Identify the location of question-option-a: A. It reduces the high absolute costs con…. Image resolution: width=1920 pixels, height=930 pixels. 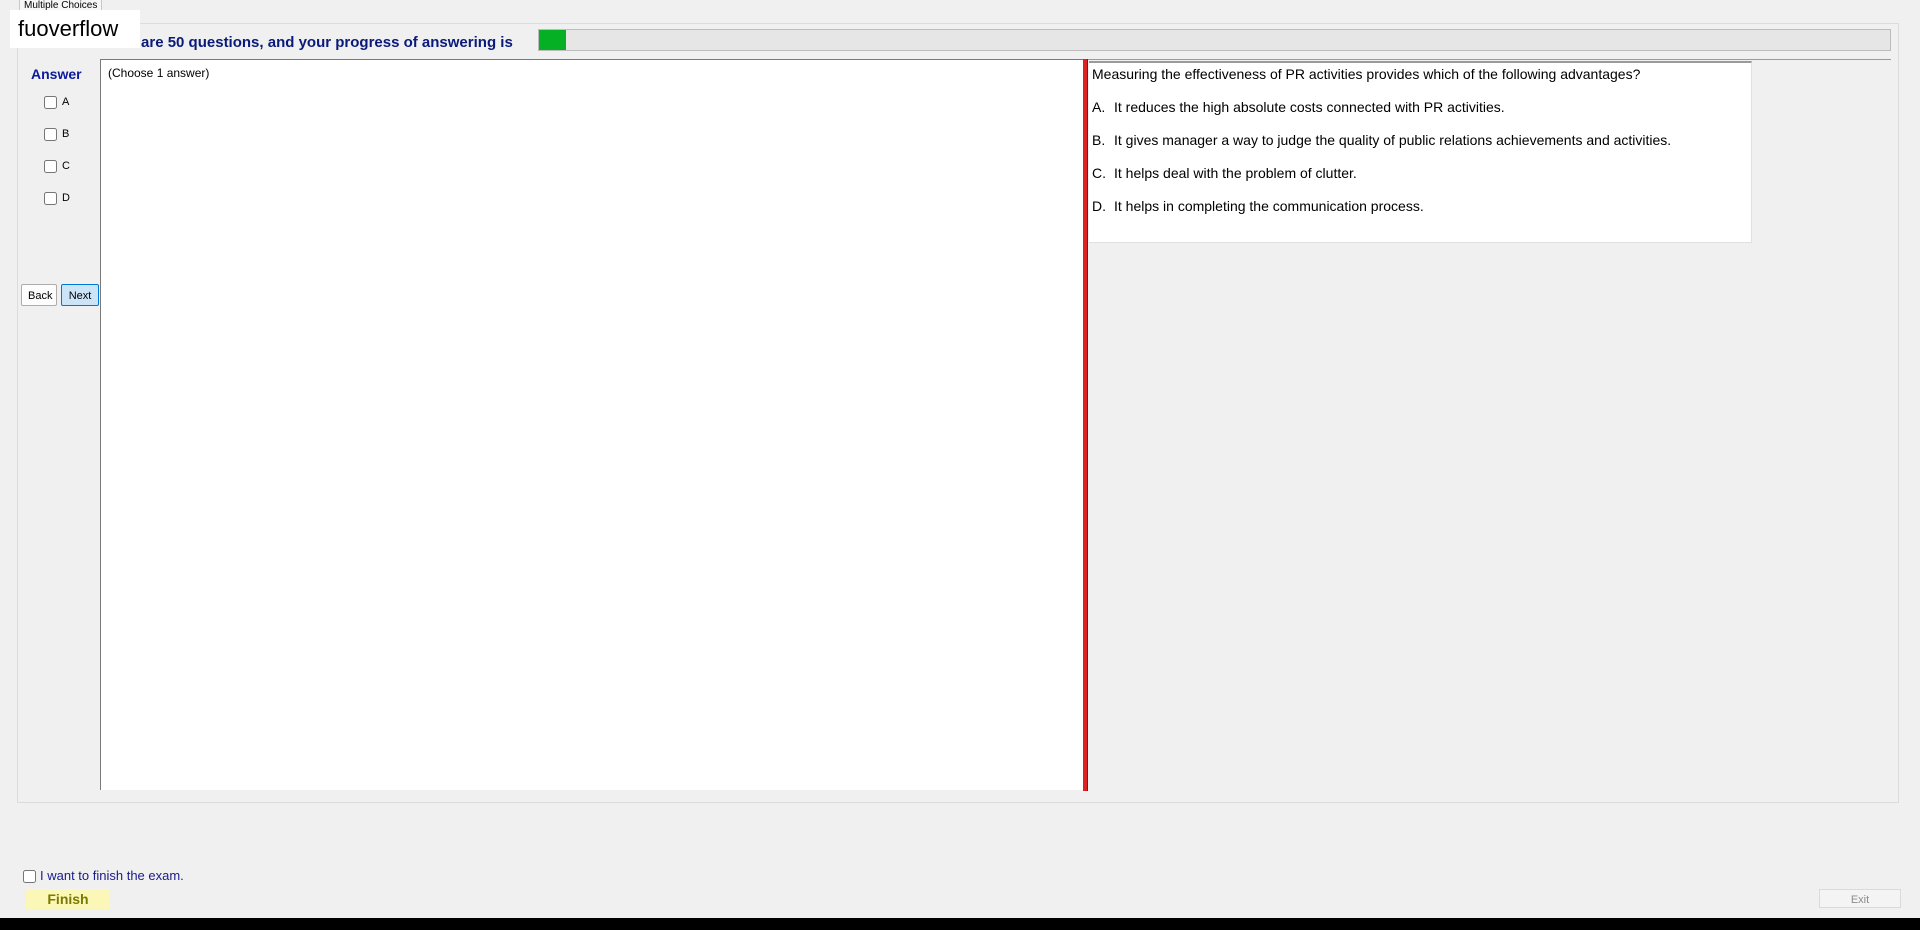
(1298, 107).